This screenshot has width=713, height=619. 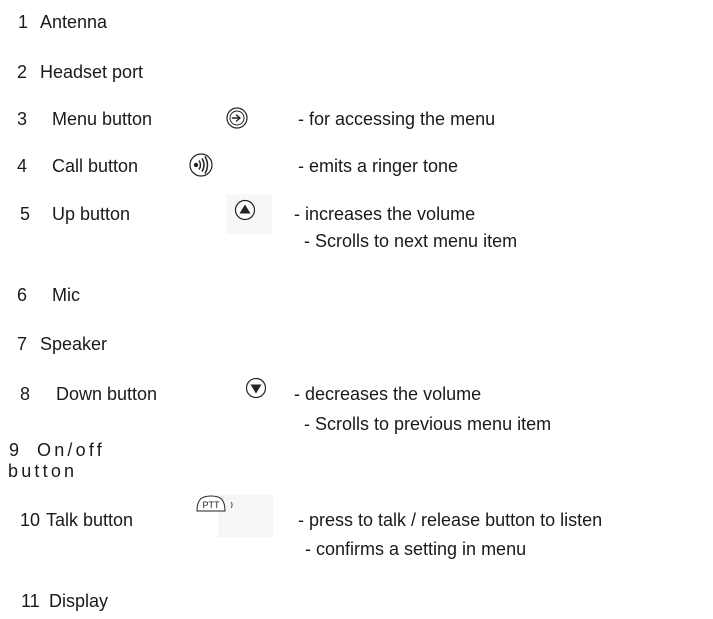 I want to click on item-8-desc-2: - Scrolls to previous menu item, so click(x=428, y=424).